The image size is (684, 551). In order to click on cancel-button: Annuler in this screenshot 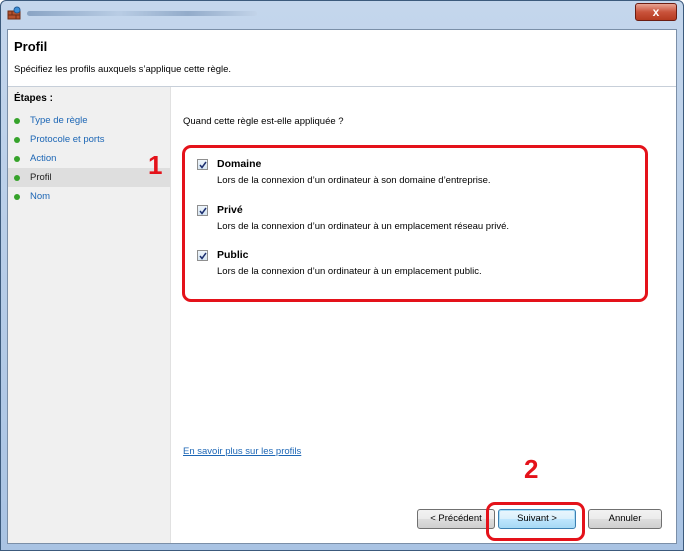, I will do `click(625, 519)`.